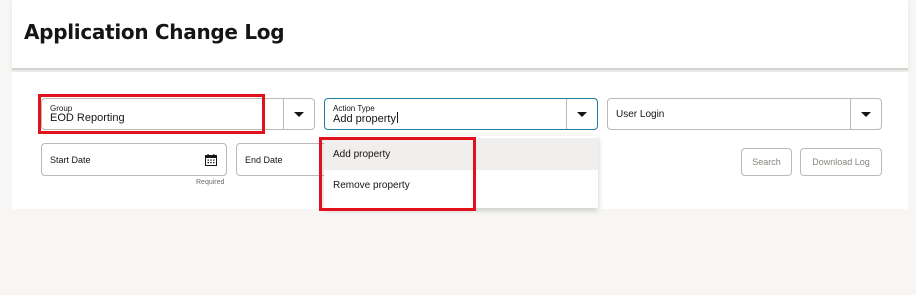  I want to click on user-login-dropdown-button, so click(865, 114).